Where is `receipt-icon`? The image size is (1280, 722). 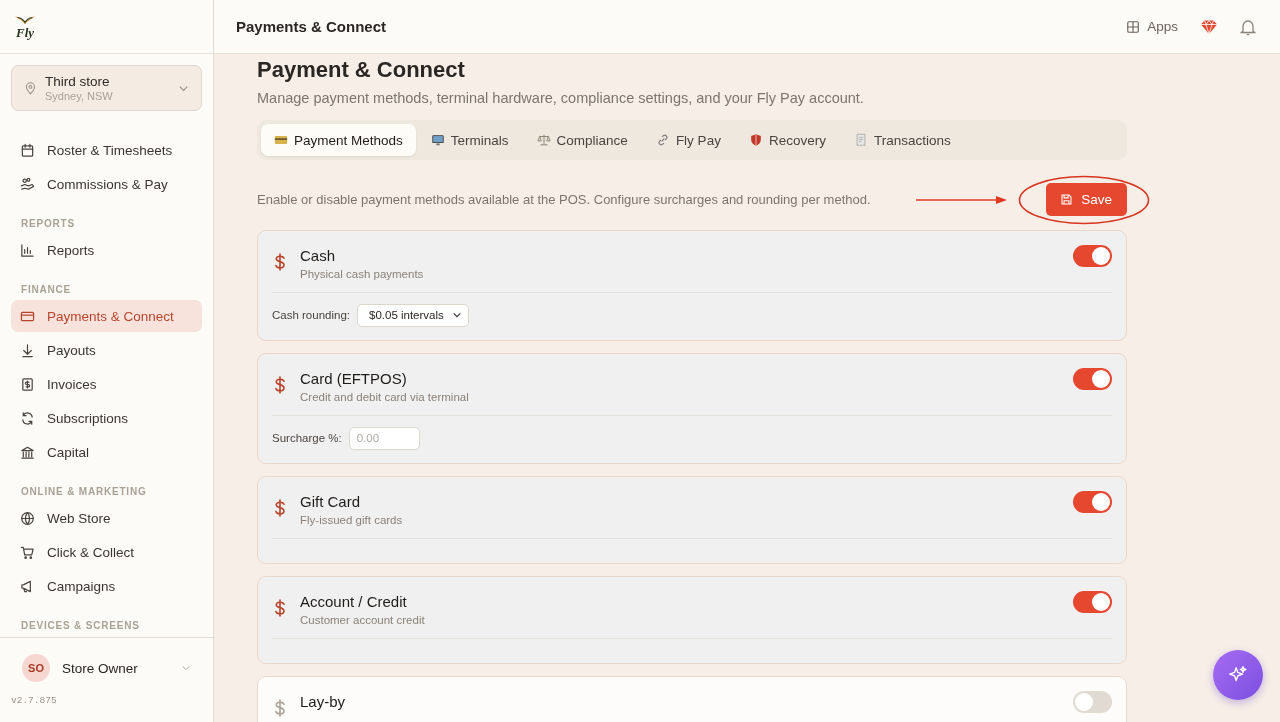 receipt-icon is located at coordinates (860, 140).